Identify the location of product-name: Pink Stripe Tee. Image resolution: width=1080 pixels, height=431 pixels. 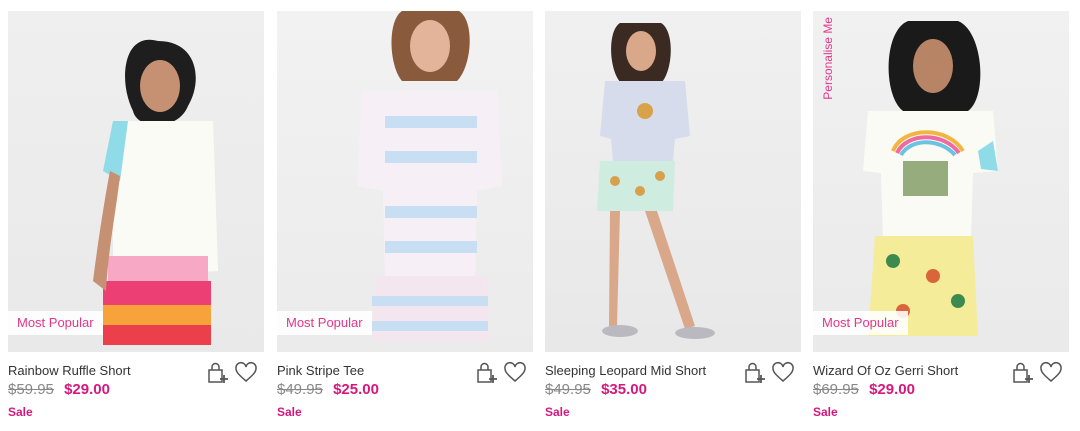
(320, 370).